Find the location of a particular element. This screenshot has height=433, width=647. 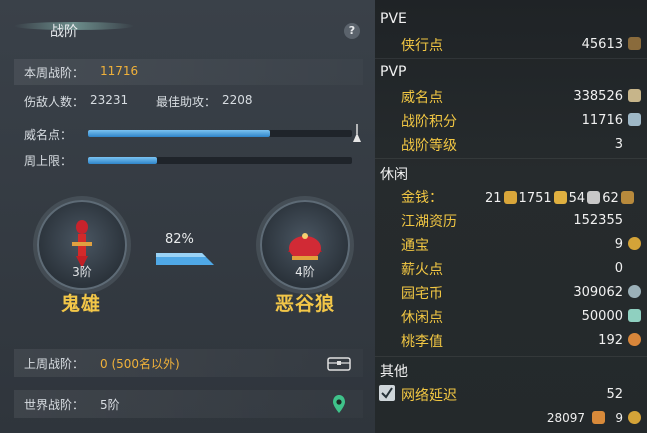

home-coin-label: 园宅币 is located at coordinates (422, 294).